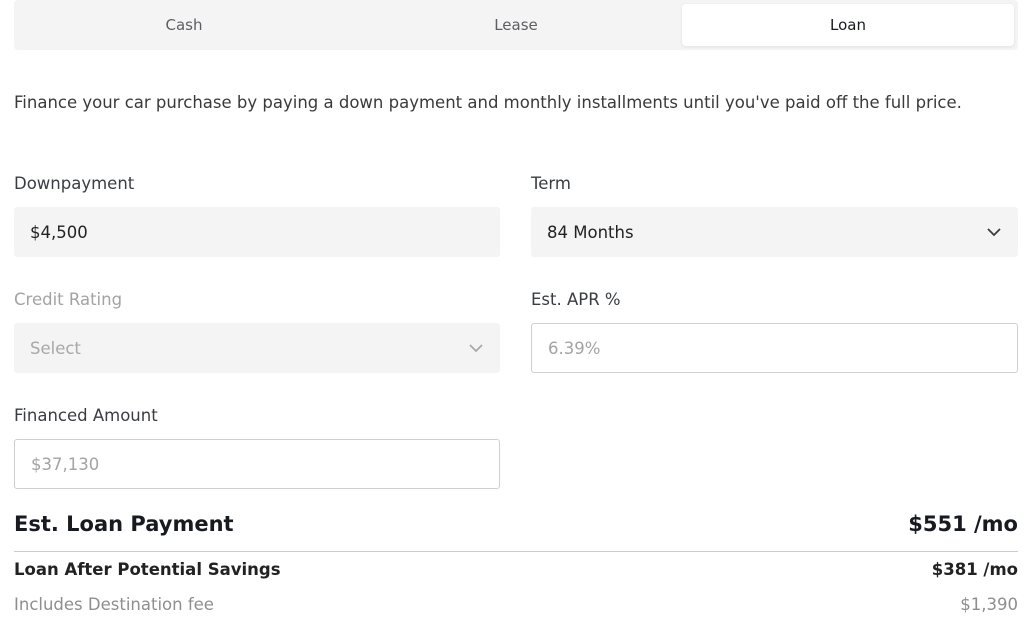 This screenshot has width=1024, height=626. Describe the element at coordinates (257, 464) in the screenshot. I see `financed-amount-input: $37,130` at that location.